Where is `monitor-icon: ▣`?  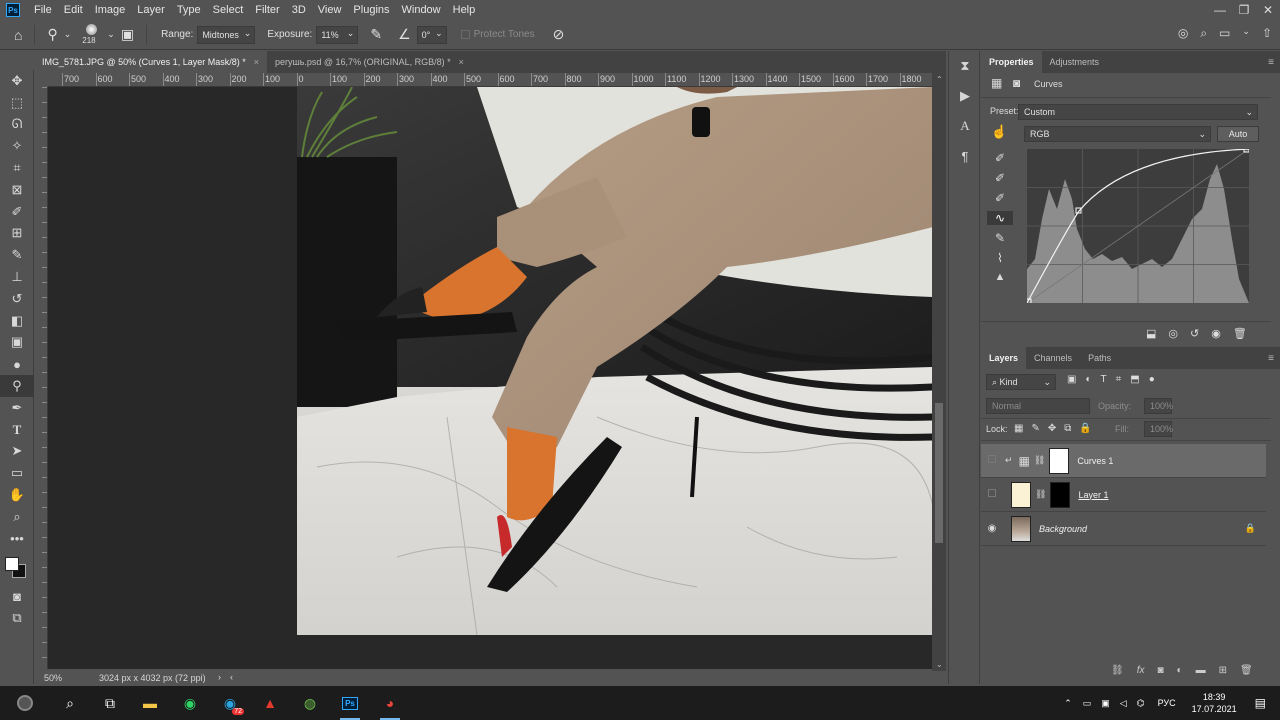
monitor-icon: ▣ is located at coordinates (1105, 703).